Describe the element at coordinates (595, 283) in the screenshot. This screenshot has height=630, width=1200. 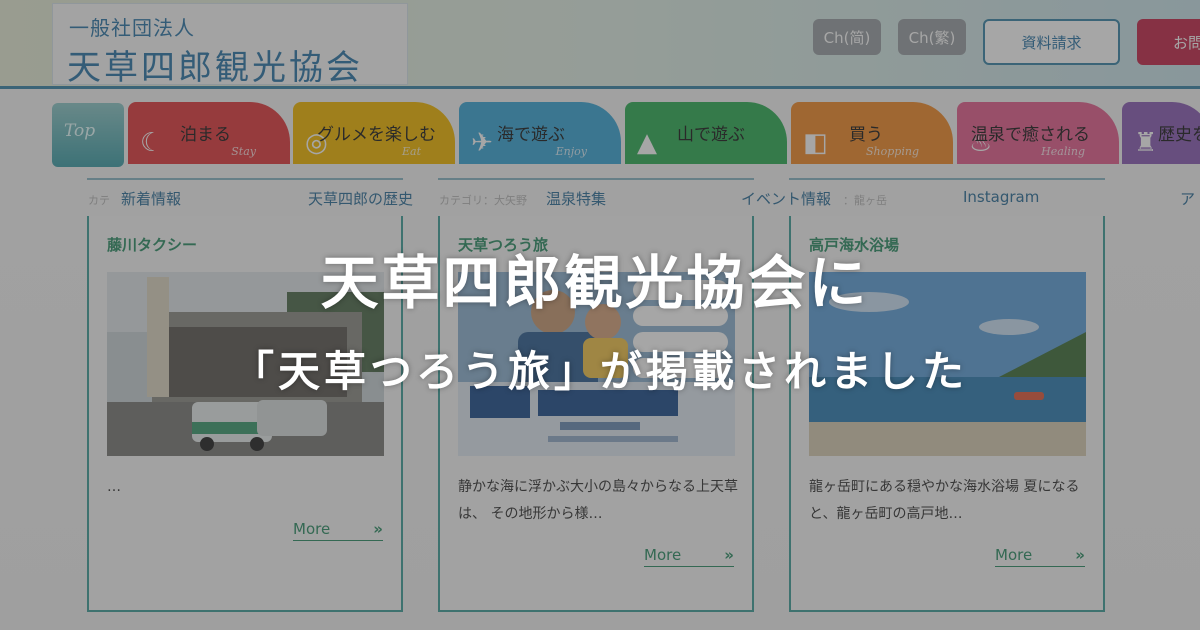
I see `announcement-line-1: 天草四郎観光協会に` at that location.